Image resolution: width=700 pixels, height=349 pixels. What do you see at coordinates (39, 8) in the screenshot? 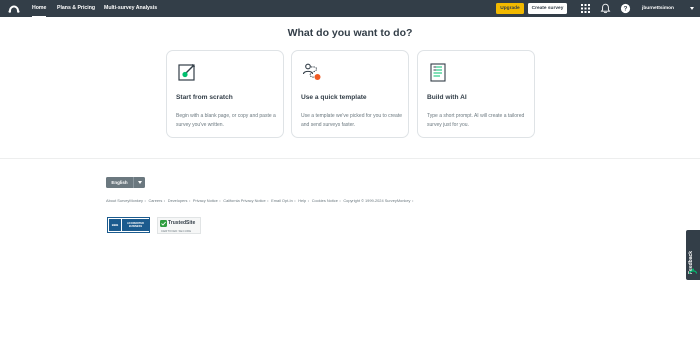
I see `nav-home: Home` at bounding box center [39, 8].